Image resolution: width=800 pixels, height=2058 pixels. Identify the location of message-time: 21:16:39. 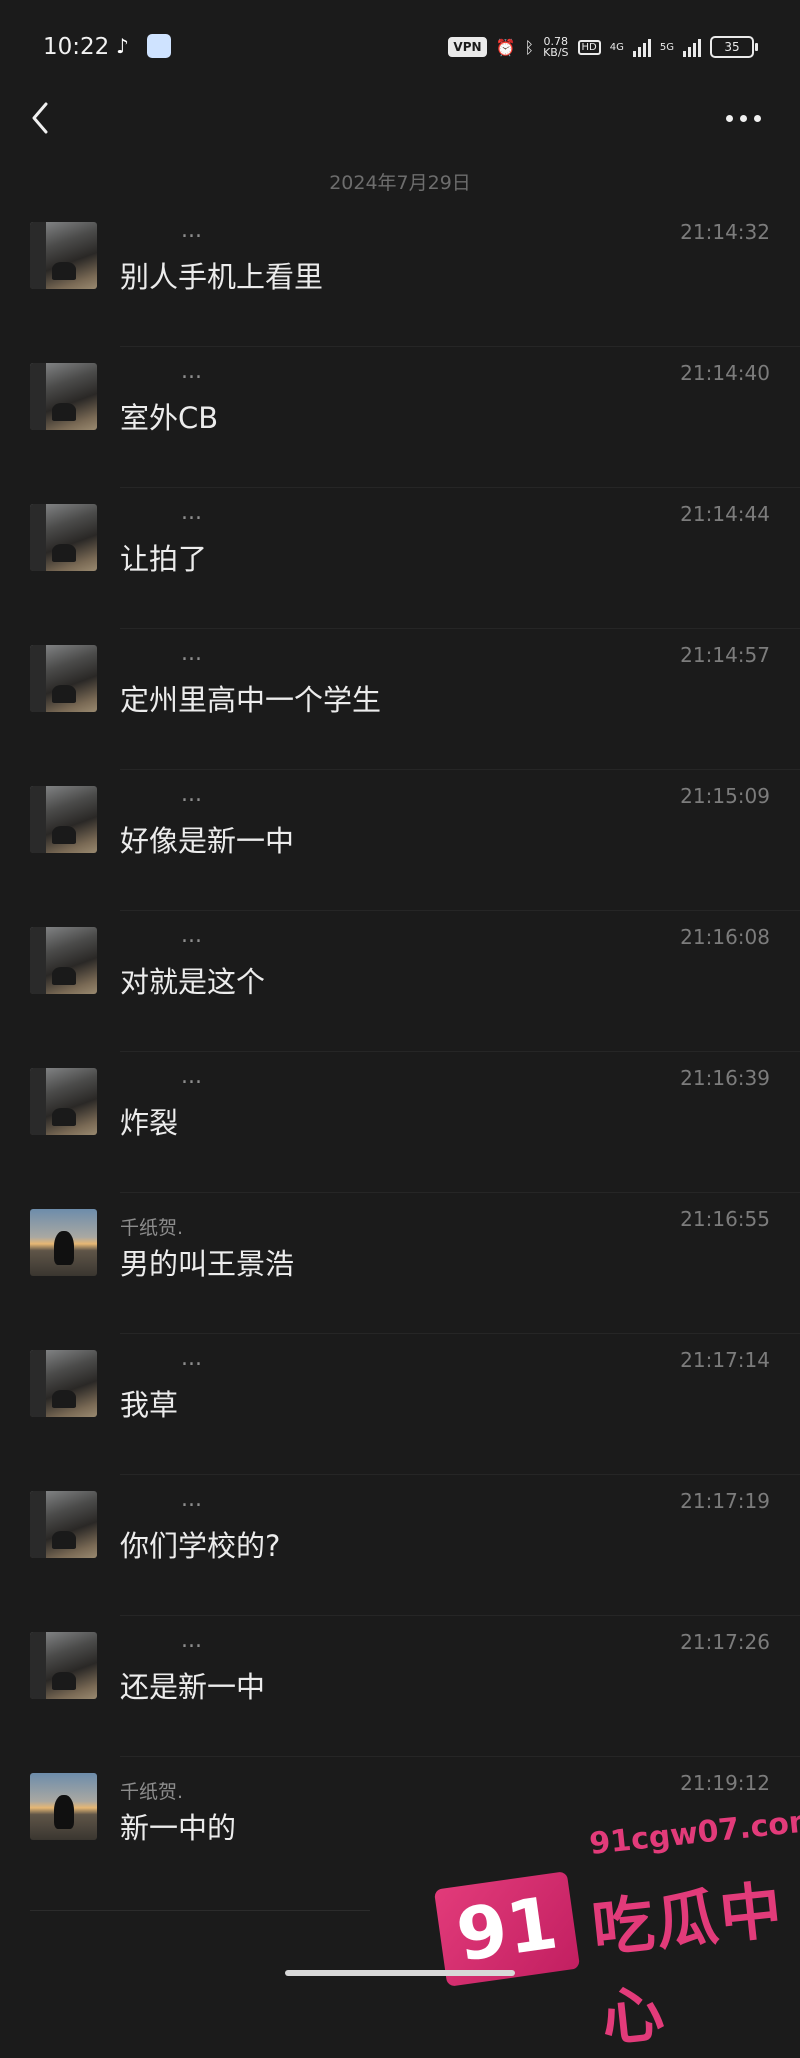
(725, 1078).